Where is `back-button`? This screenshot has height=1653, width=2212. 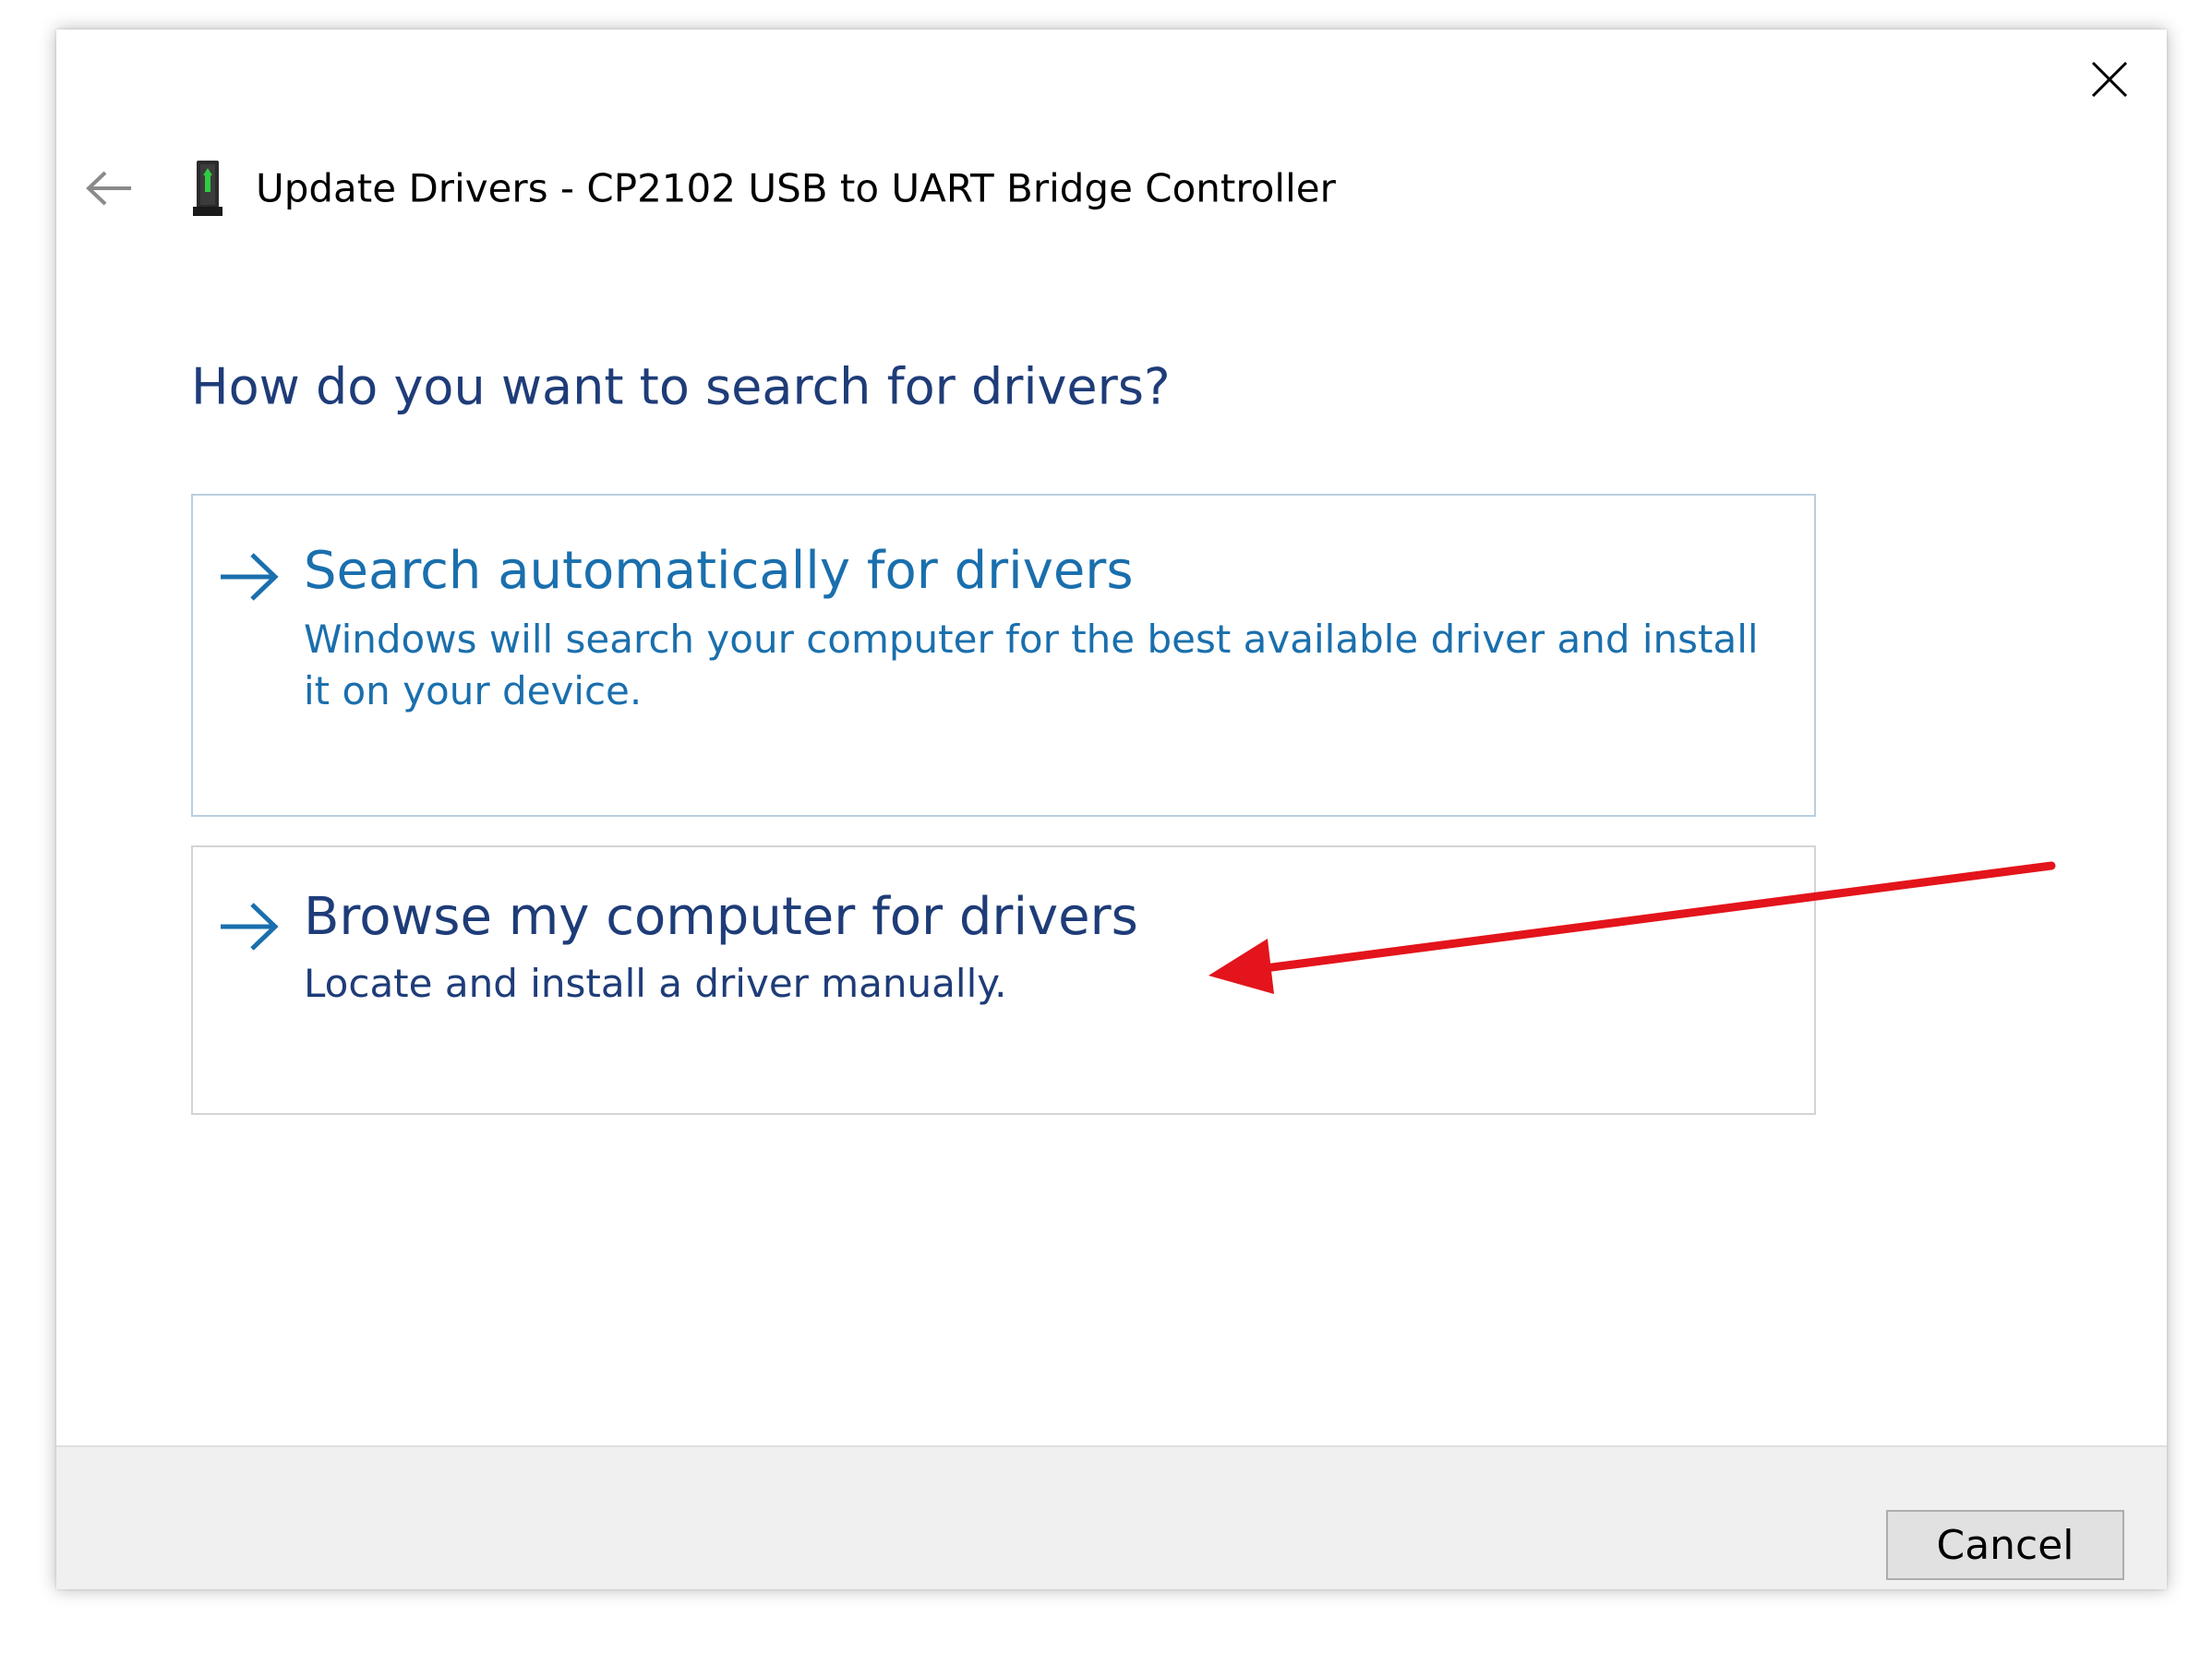
back-button is located at coordinates (109, 188).